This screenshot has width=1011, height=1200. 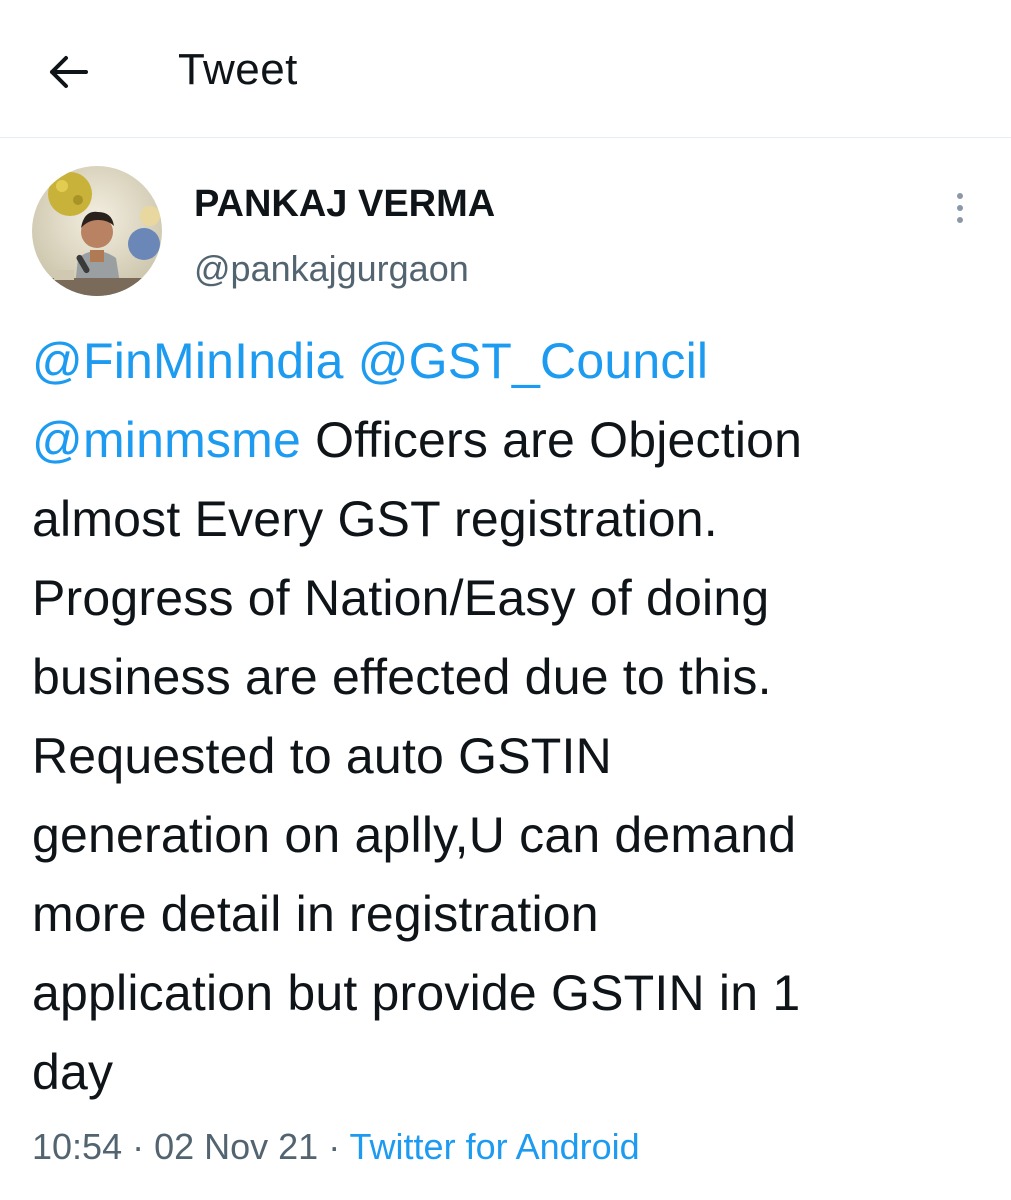 I want to click on tweet-line: almost Every GST registration., so click(x=512, y=519).